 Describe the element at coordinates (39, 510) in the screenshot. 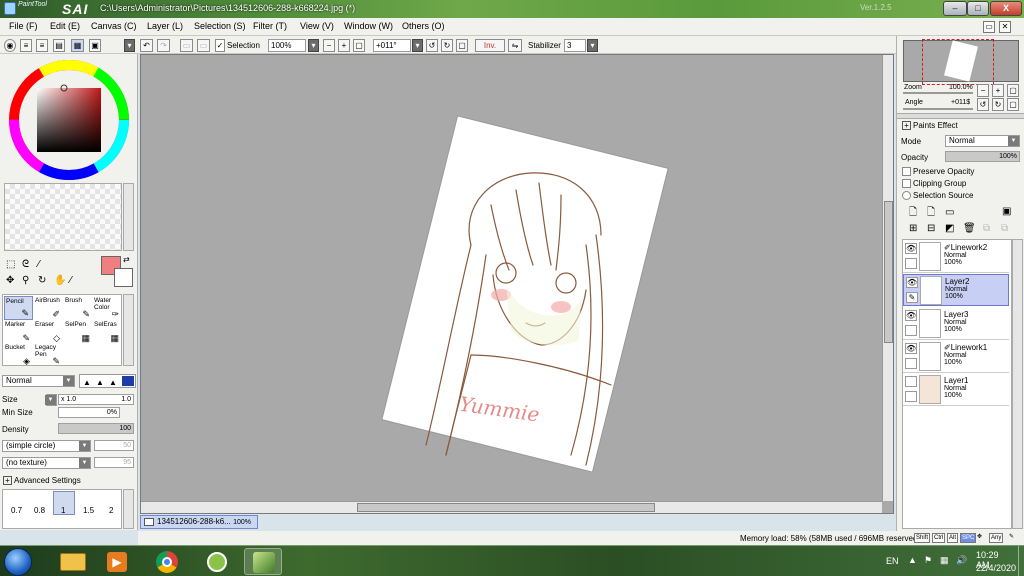

I see `preset-0-8: 0.8` at that location.